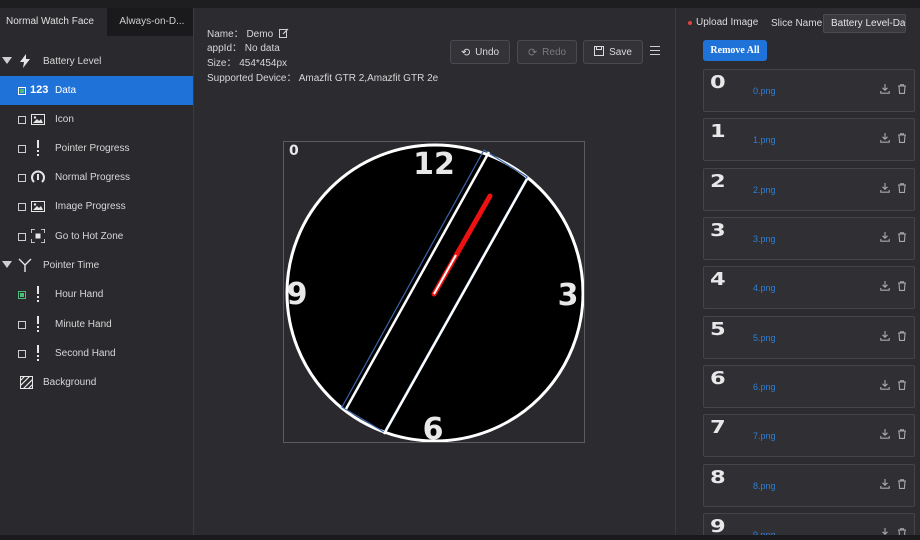  I want to click on image-slice-card: 4 4.png, so click(809, 287).